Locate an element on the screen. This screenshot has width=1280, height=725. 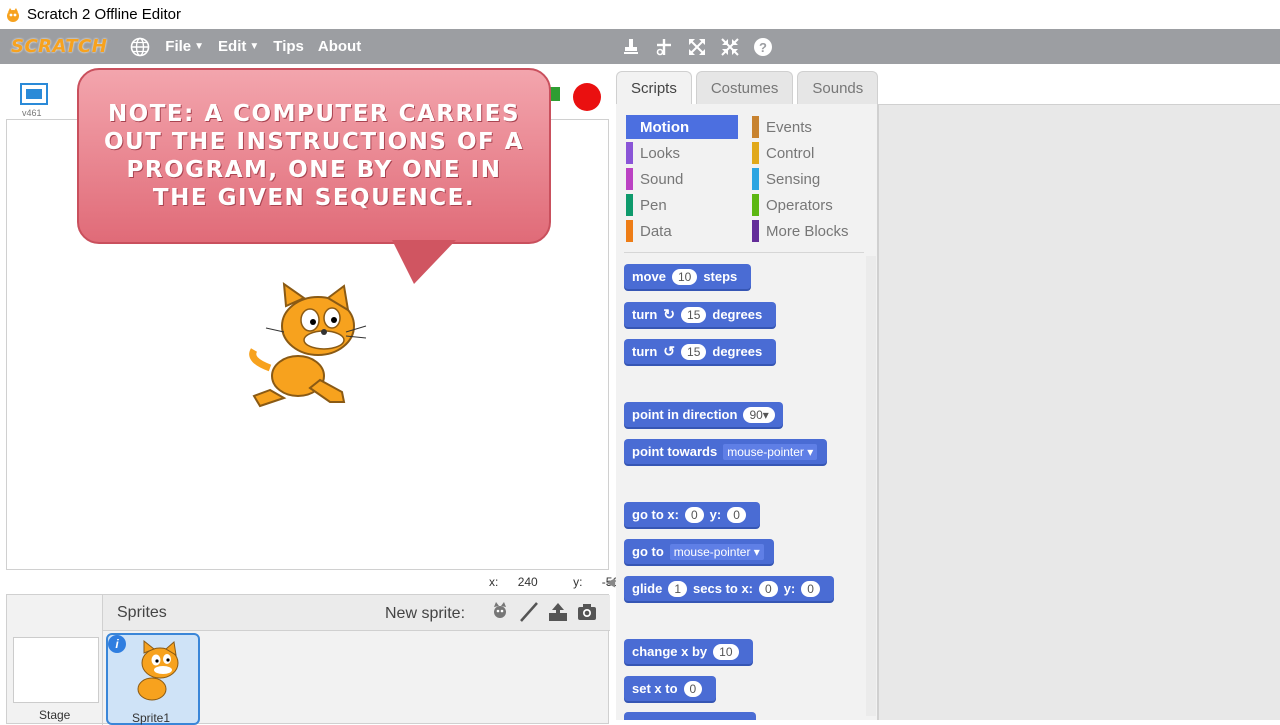
block-move-steps: move 10 steps is located at coordinates (688, 276).